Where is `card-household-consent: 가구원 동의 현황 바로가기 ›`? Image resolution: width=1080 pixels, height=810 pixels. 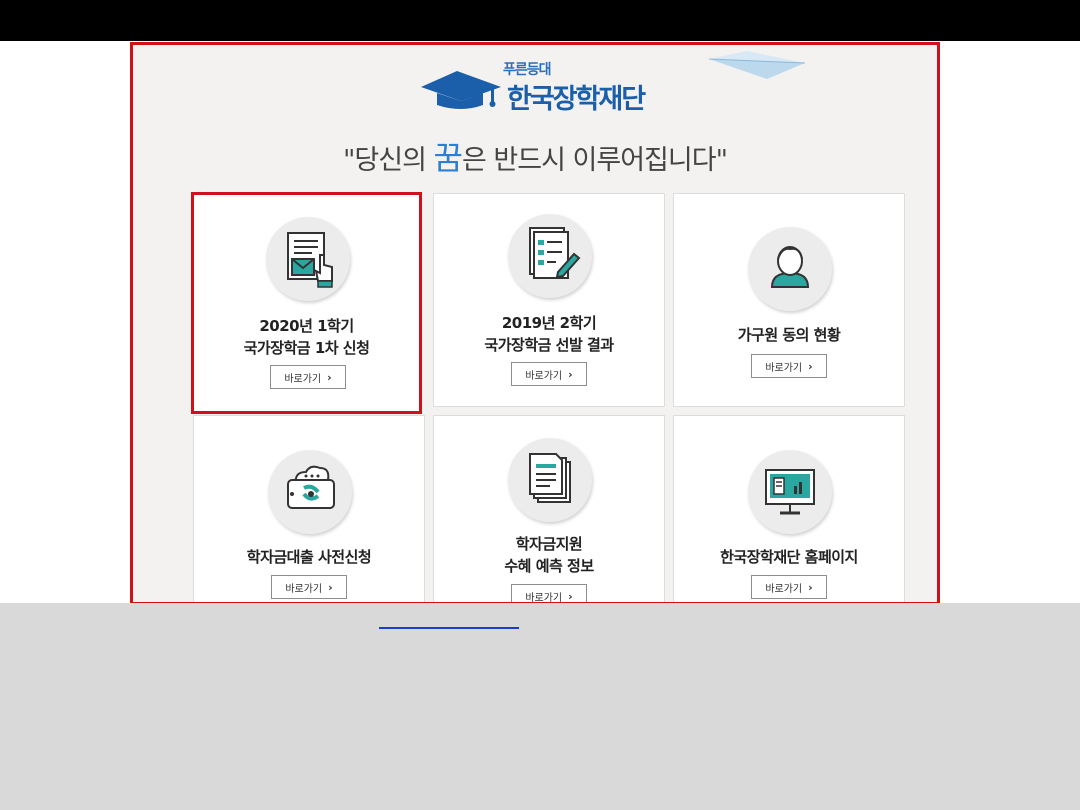 card-household-consent: 가구원 동의 현황 바로가기 › is located at coordinates (789, 300).